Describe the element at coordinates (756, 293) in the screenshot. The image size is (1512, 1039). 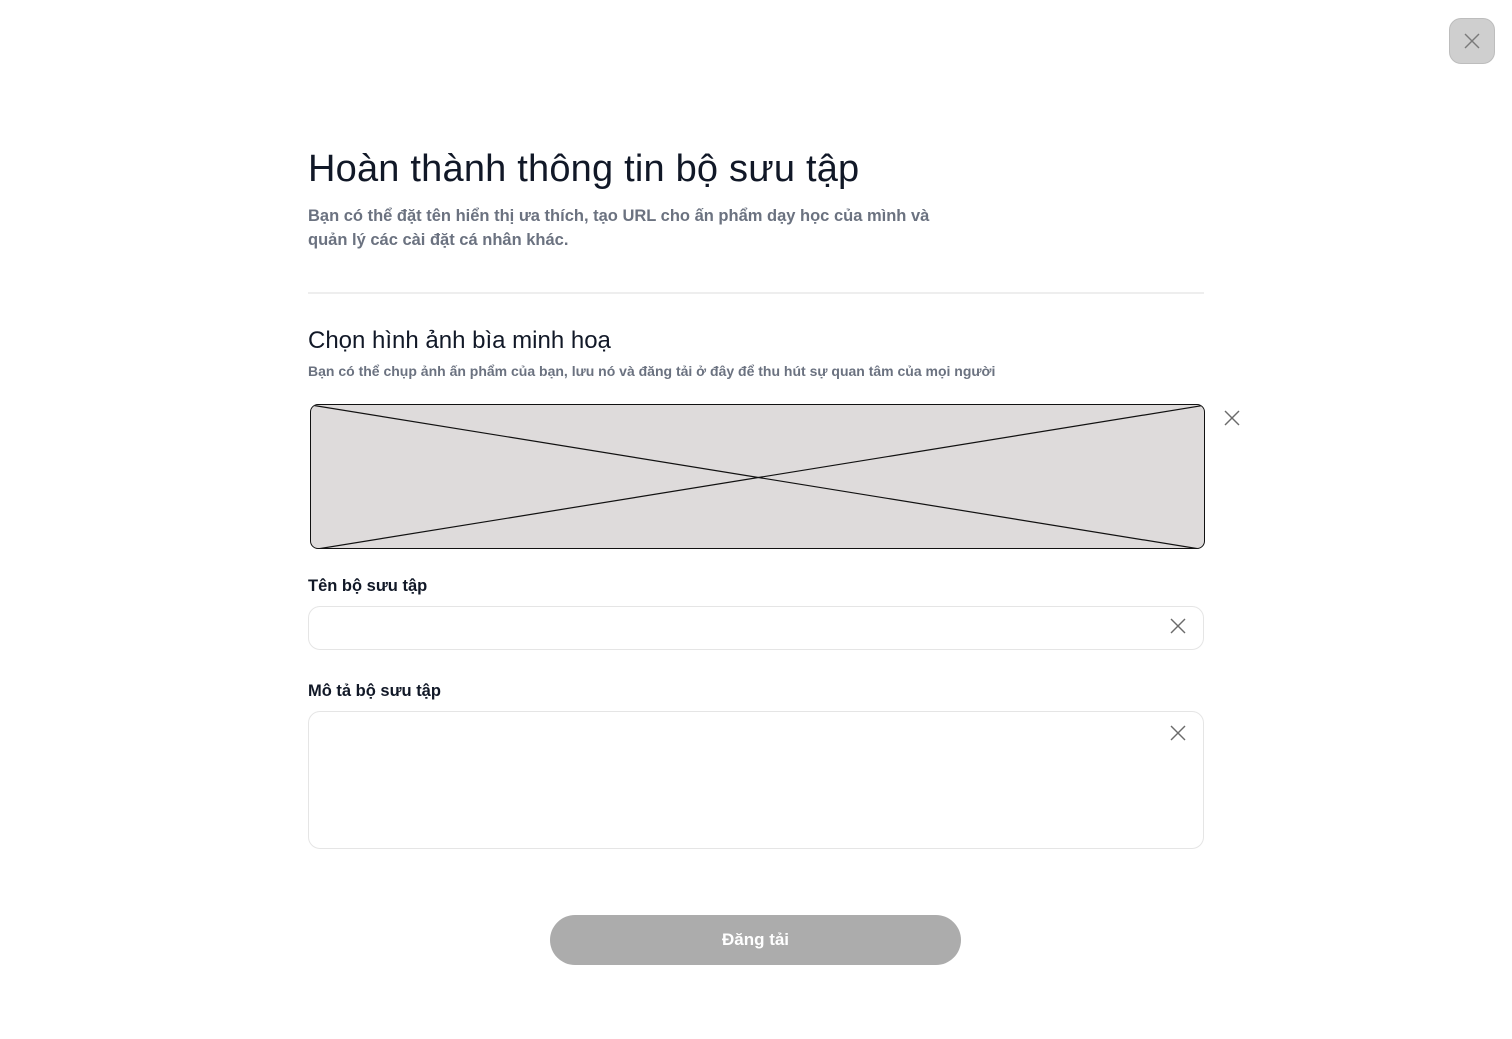
I see `divider` at that location.